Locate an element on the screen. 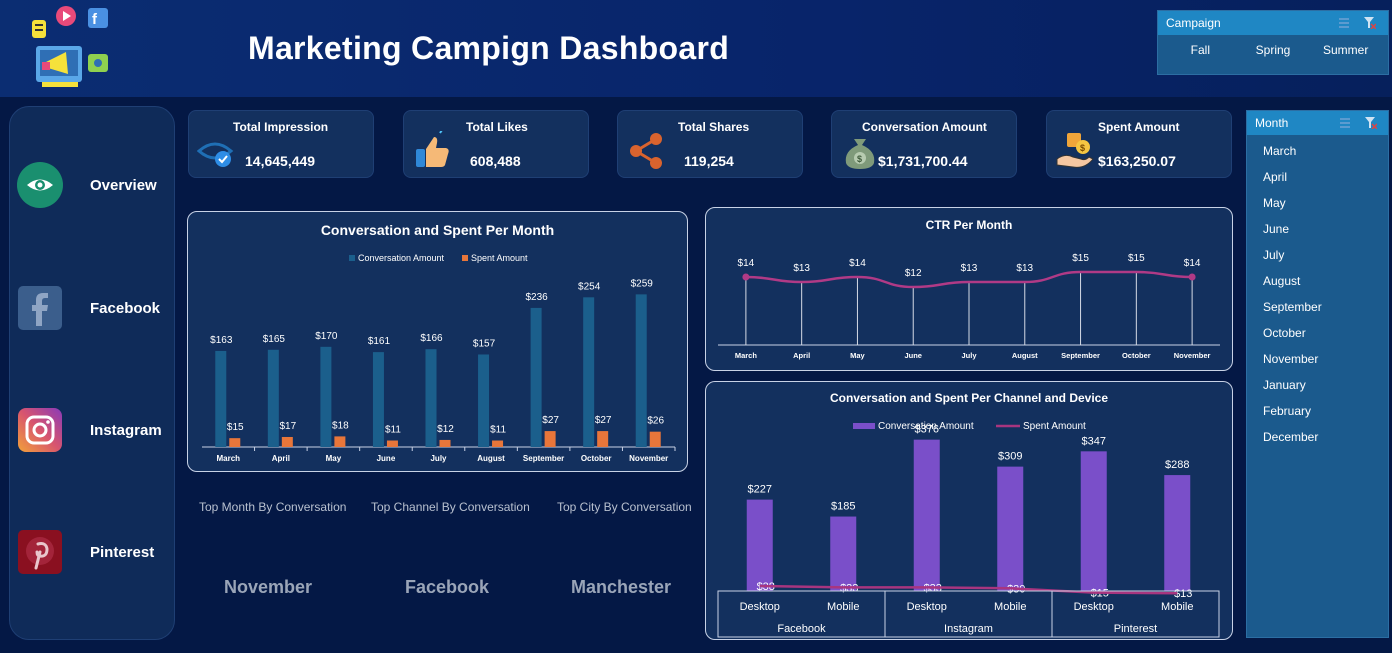 This screenshot has height=653, width=1392. month-item: July is located at coordinates (1325, 261).